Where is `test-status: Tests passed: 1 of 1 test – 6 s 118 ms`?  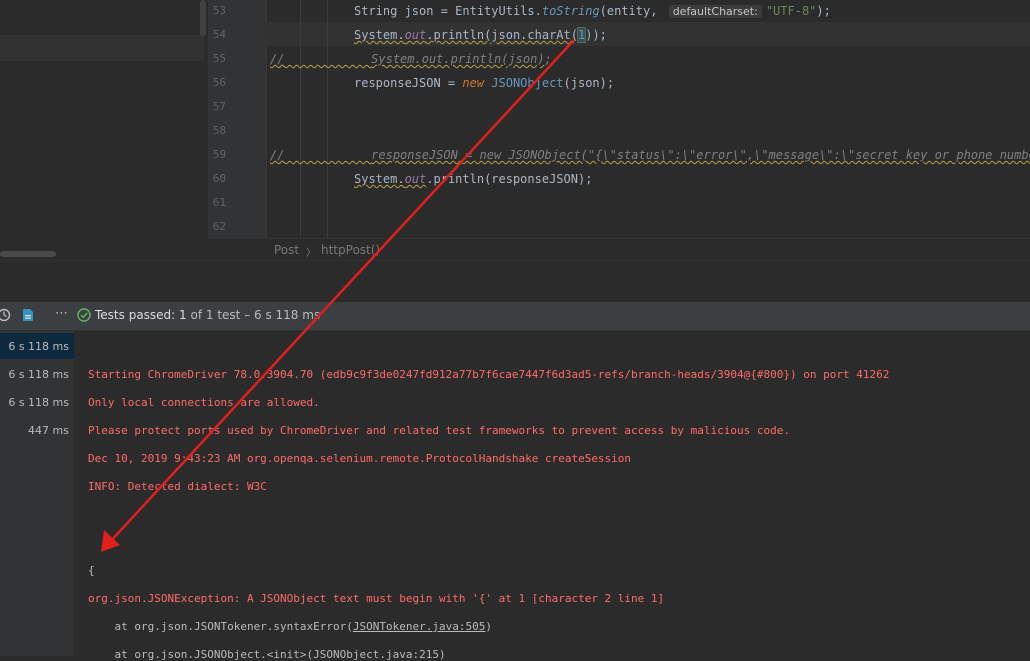
test-status: Tests passed: 1 of 1 test – 6 s 118 ms is located at coordinates (208, 315).